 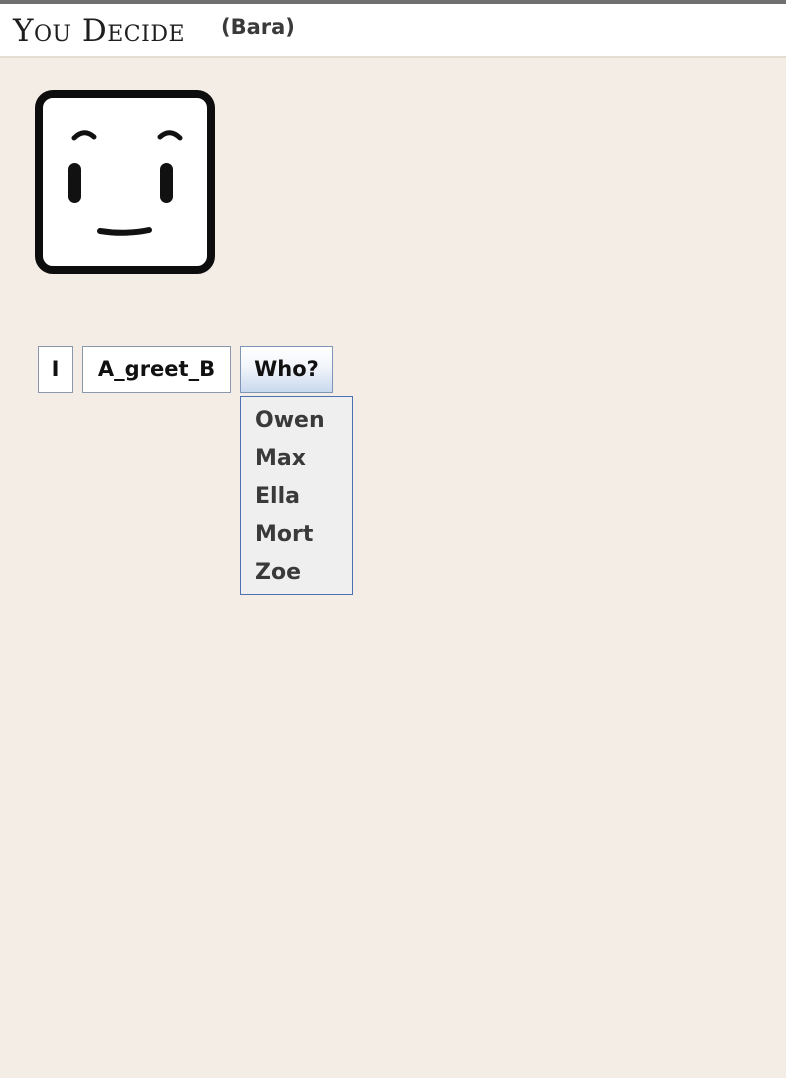 I want to click on square-face-icon, so click(x=125, y=182).